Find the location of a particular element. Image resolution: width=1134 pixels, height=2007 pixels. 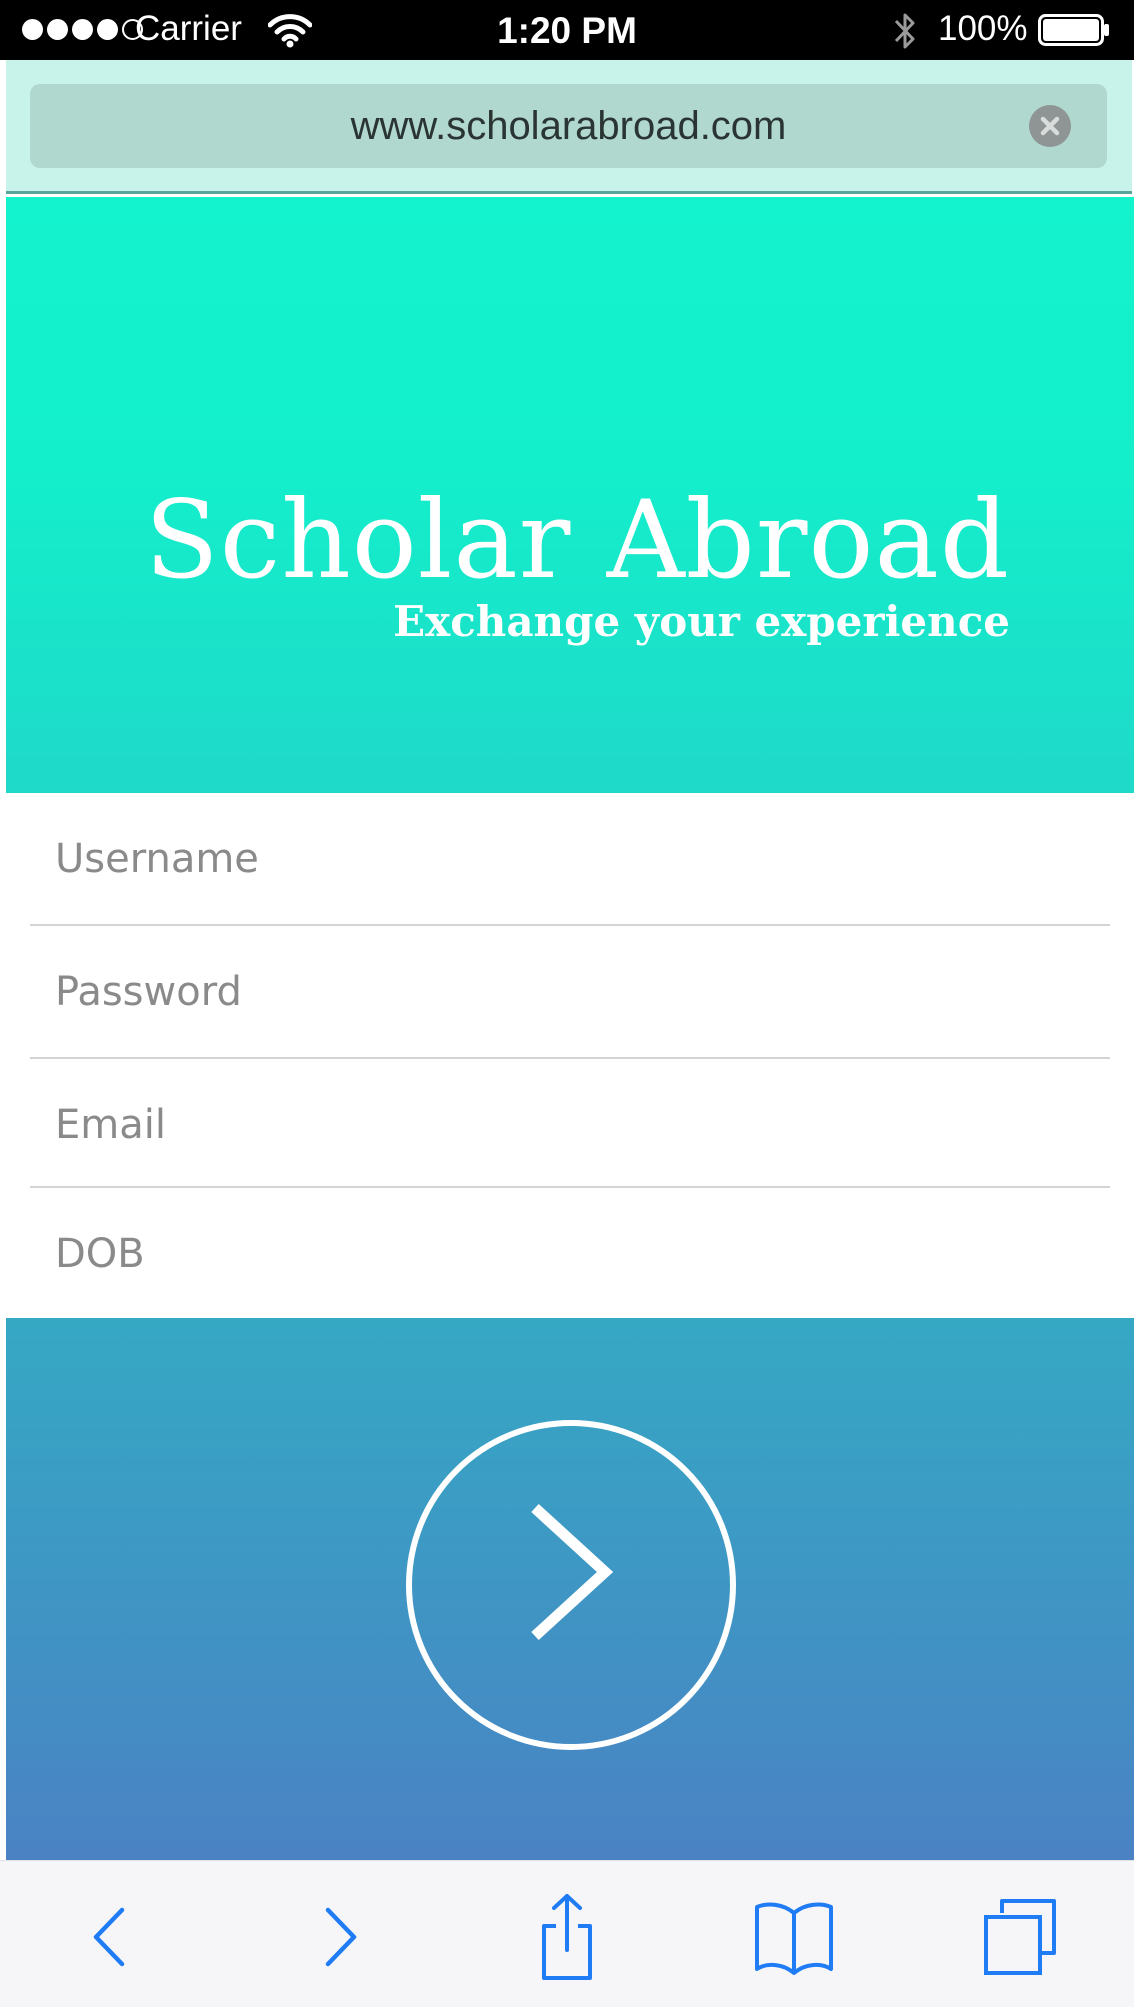

browser-toolbar is located at coordinates (567, 1933).